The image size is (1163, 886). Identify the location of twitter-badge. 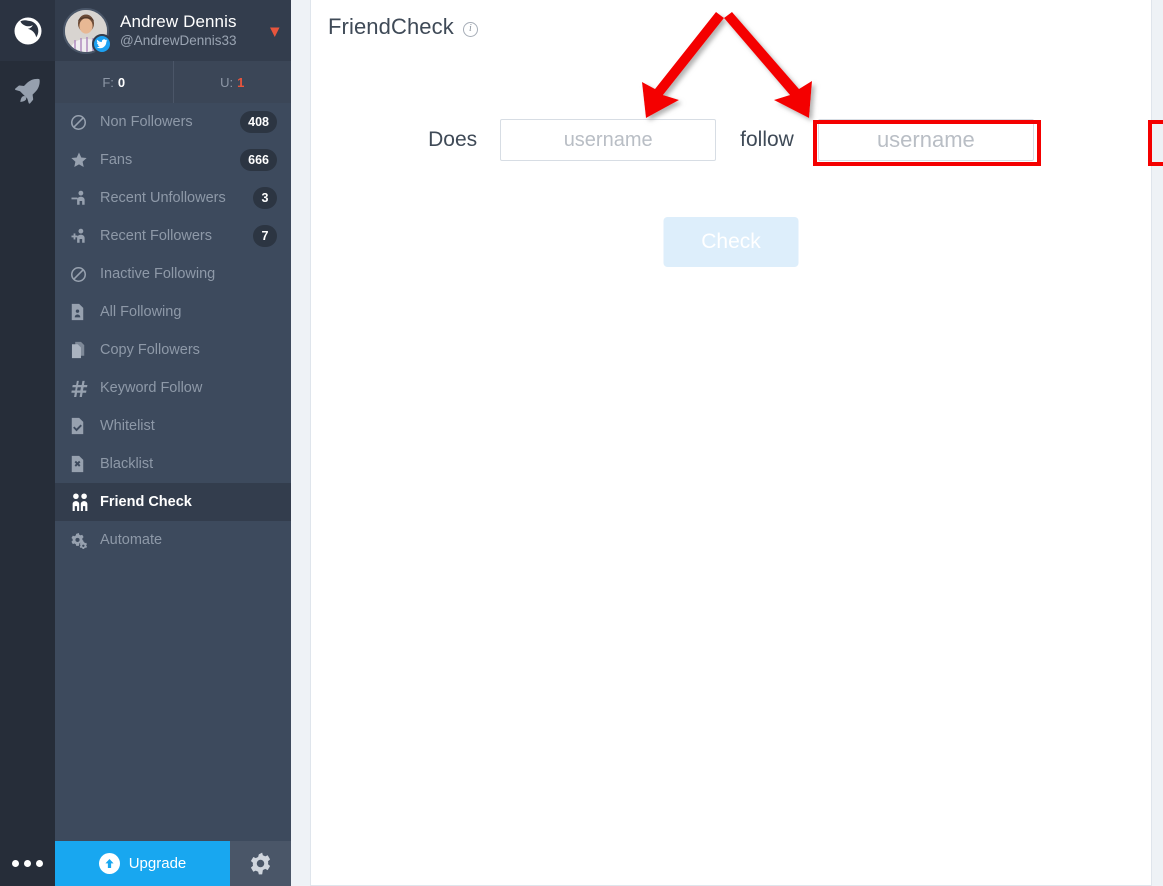
(102, 43).